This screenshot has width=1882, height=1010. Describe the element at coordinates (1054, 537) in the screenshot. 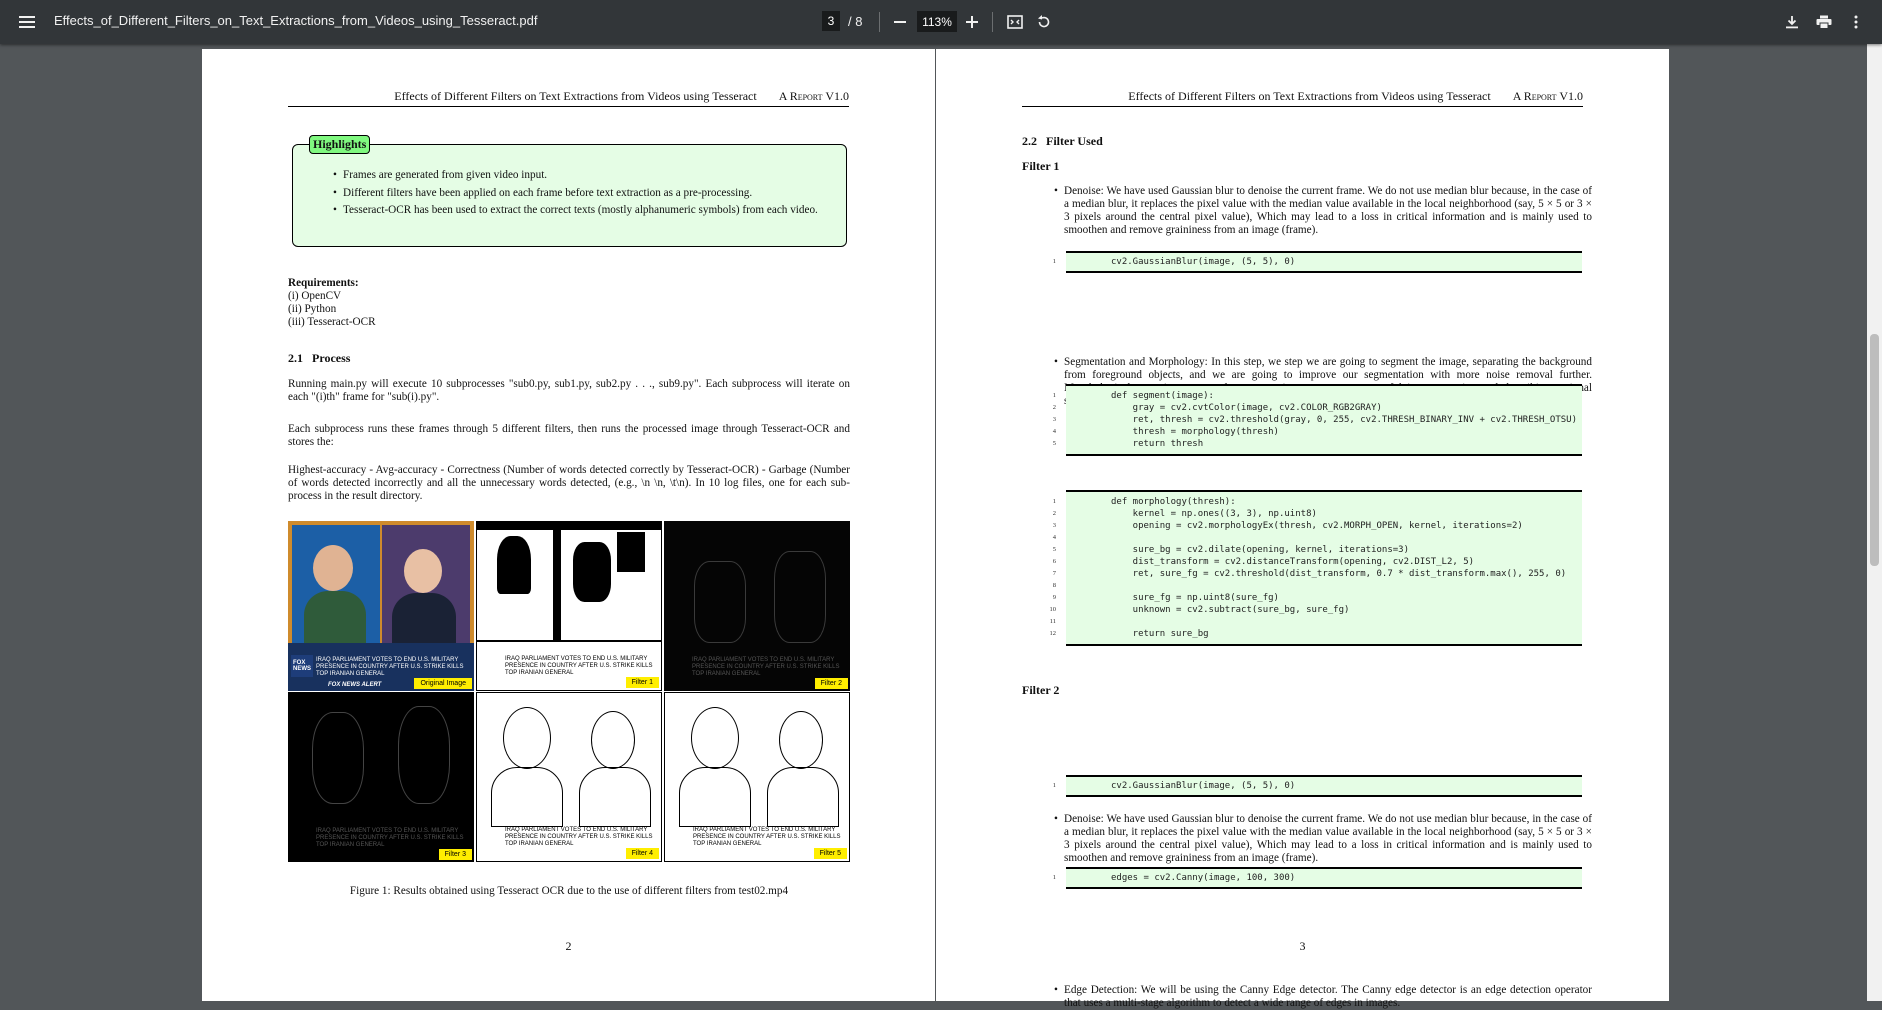

I see `code-line: 4` at that location.